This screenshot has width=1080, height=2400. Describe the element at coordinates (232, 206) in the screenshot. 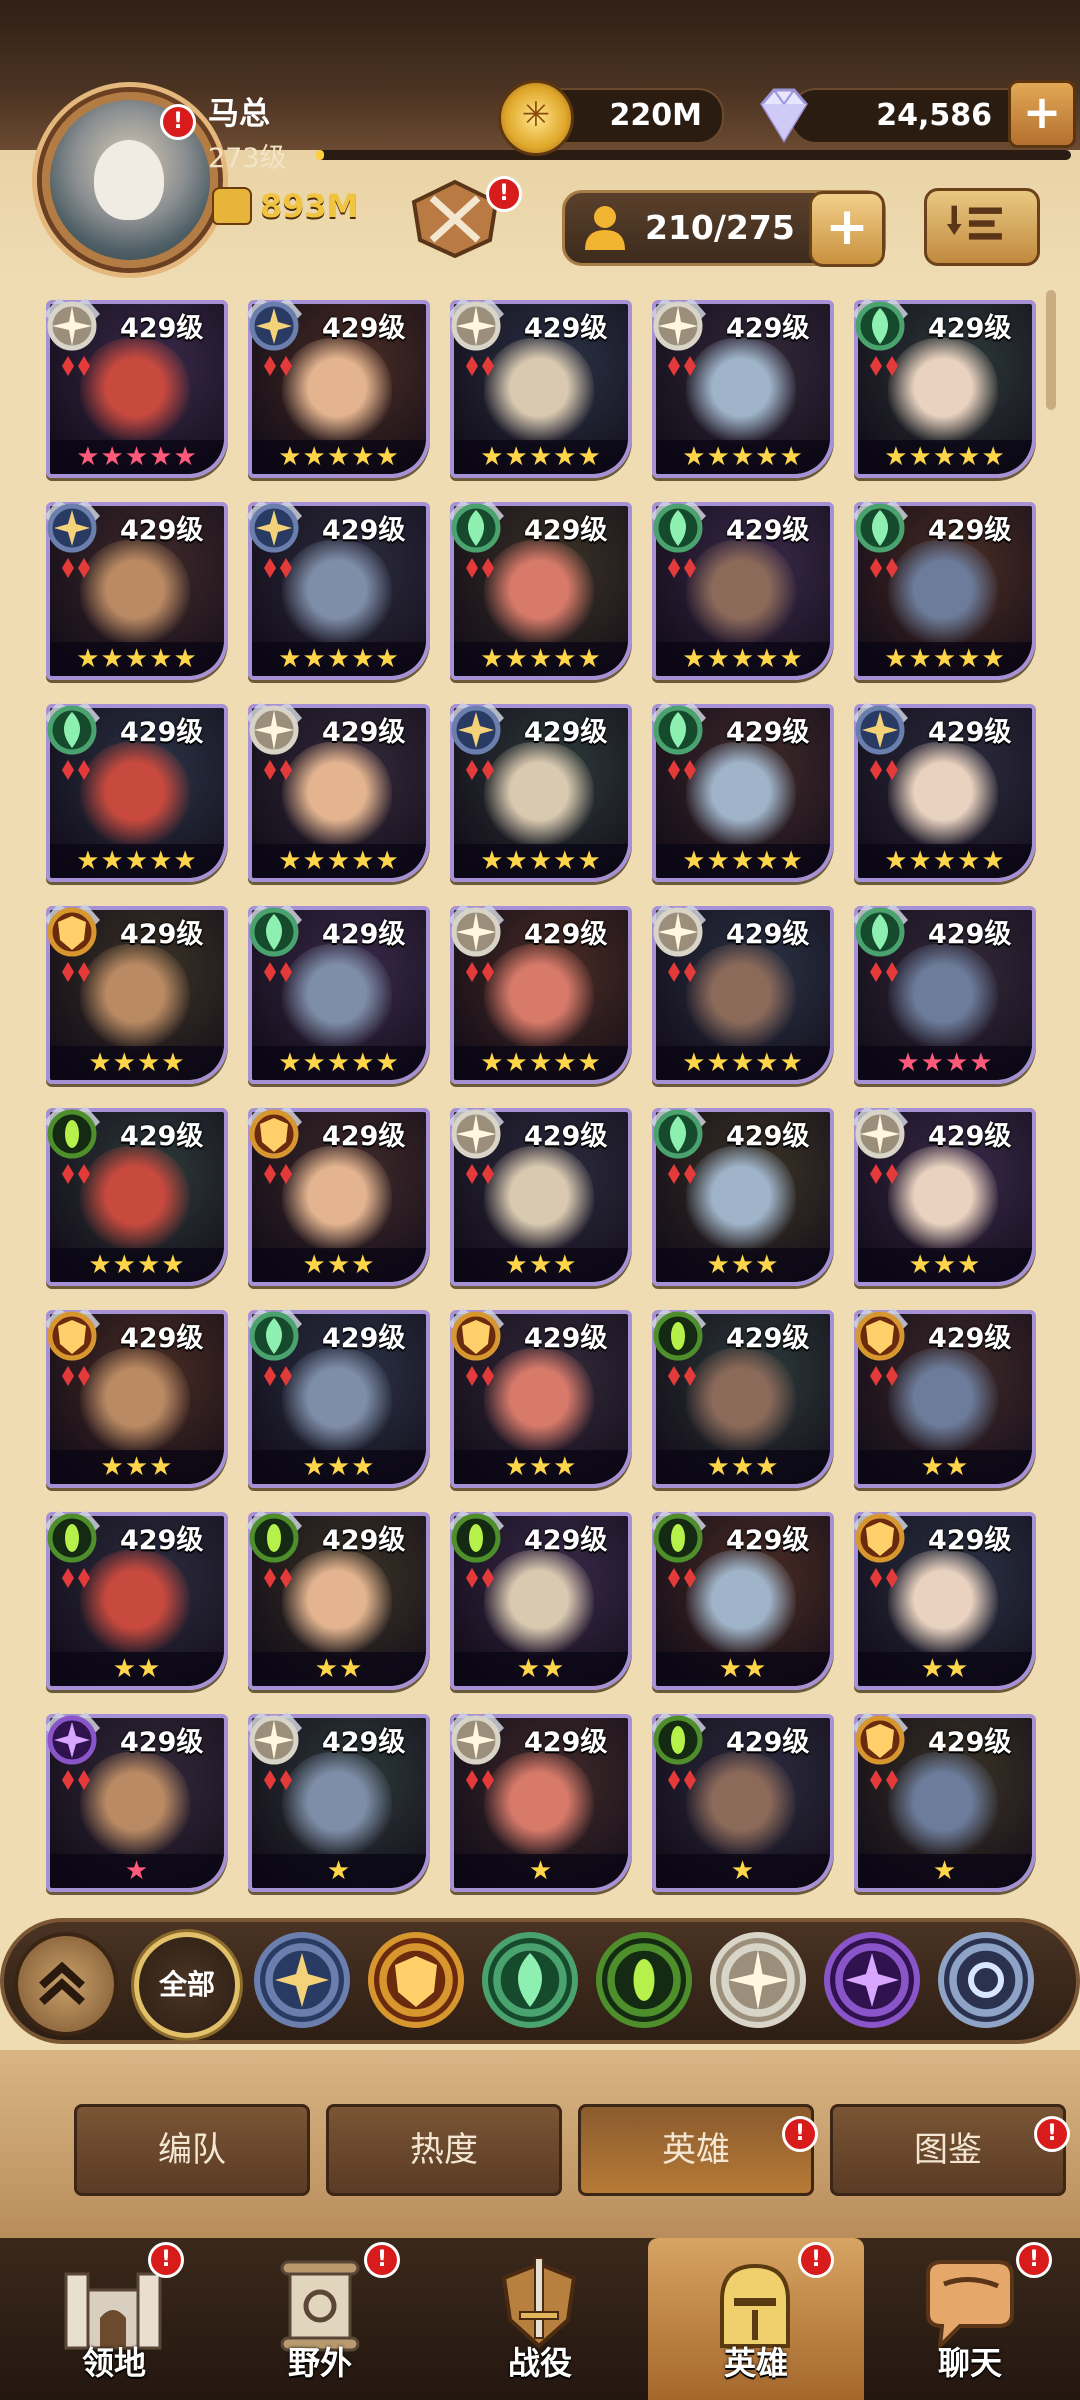

I see `fist-icon` at that location.